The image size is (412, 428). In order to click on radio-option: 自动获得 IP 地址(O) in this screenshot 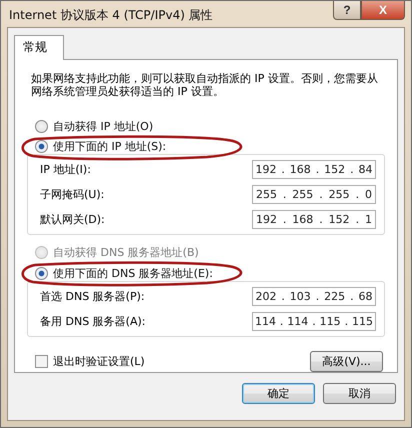, I will do `click(94, 126)`.